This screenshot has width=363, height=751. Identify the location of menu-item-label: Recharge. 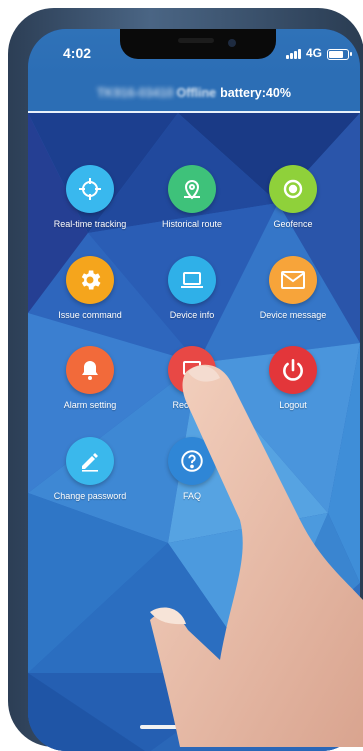
(192, 405).